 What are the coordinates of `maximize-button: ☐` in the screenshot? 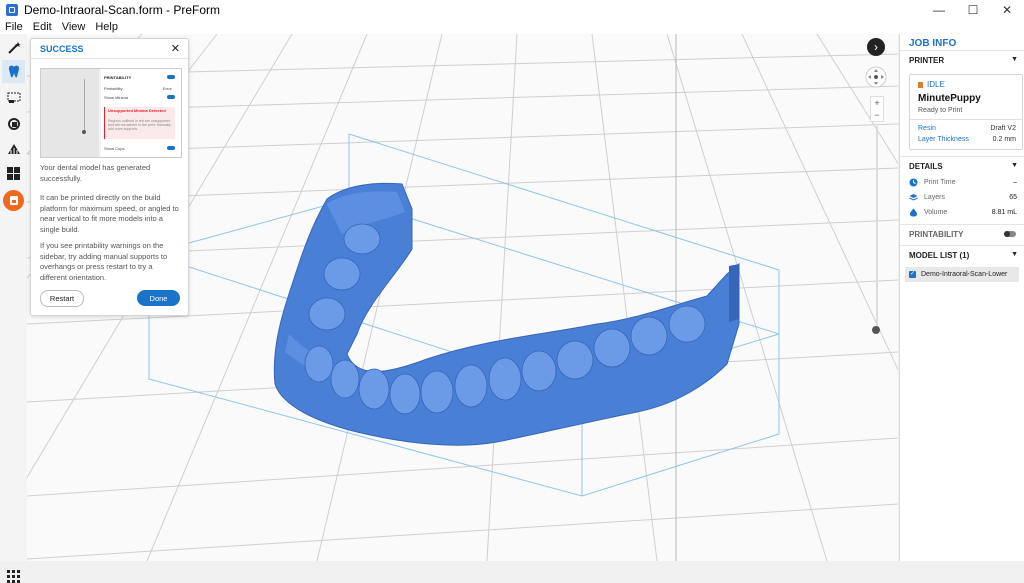 It's located at (973, 10).